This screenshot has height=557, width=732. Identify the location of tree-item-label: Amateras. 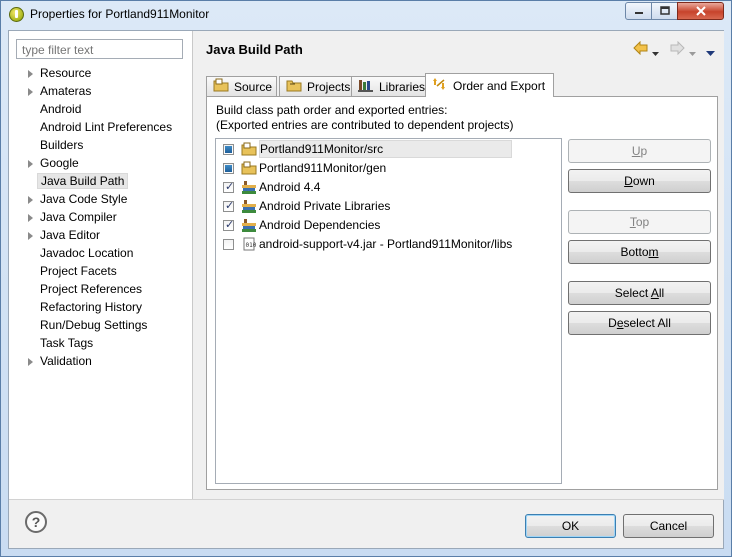
(66, 91).